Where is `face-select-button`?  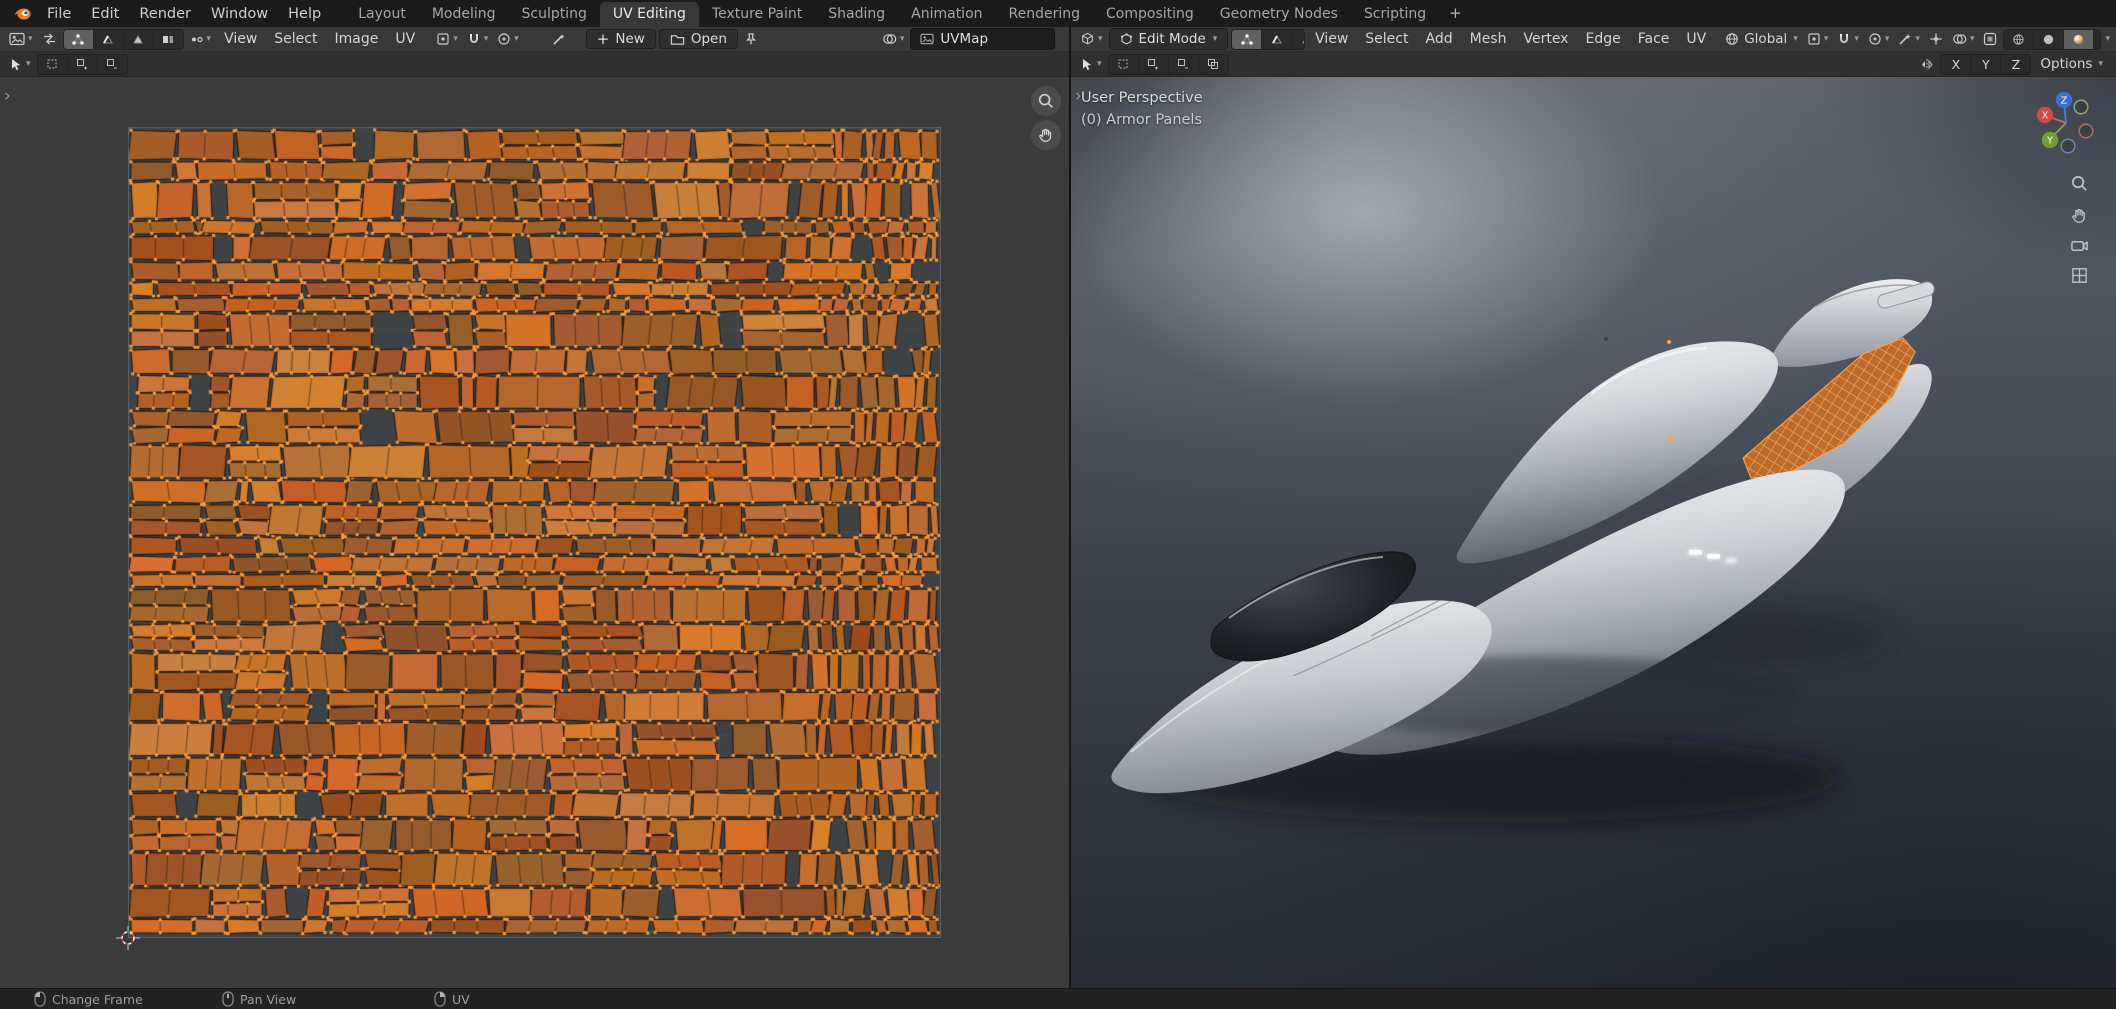
face-select-button is located at coordinates (1298, 39).